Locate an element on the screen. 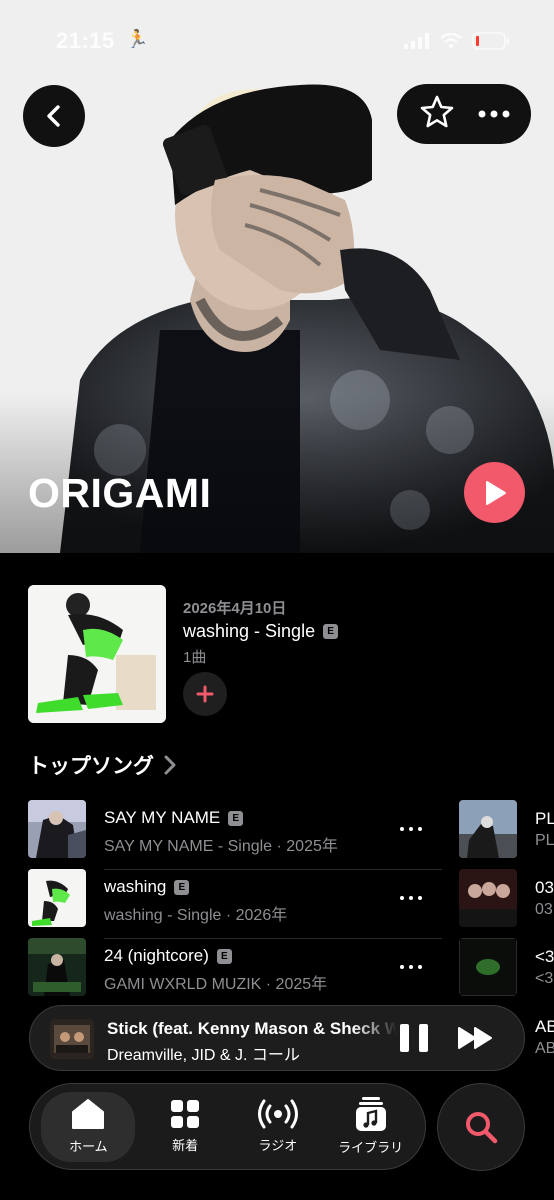 The width and height of the screenshot is (554, 1200). song-title-text: SAY MY NAME is located at coordinates (162, 817).